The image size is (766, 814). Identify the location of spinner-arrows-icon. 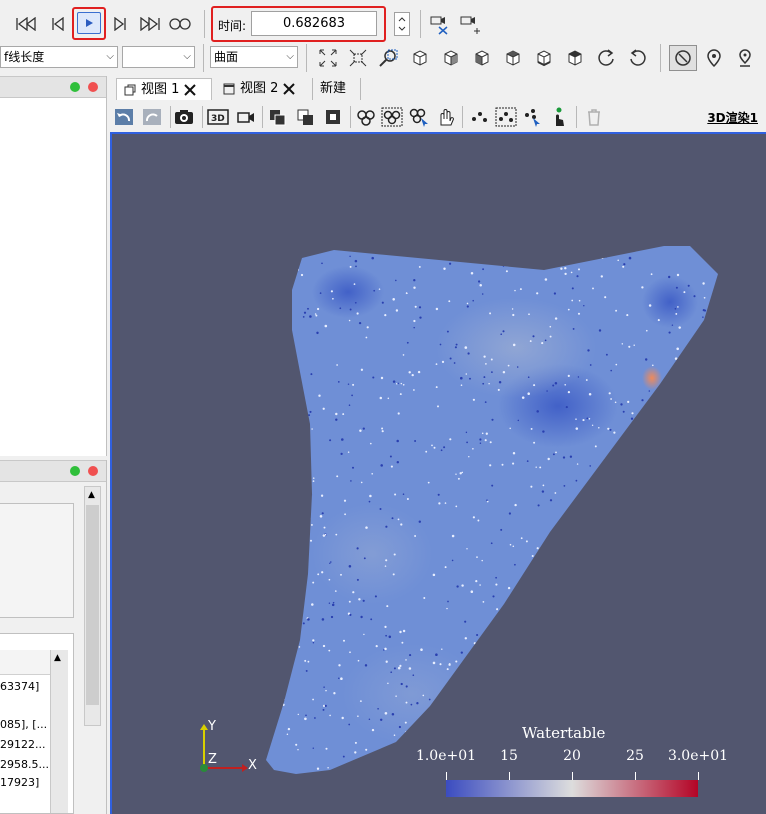
(402, 24).